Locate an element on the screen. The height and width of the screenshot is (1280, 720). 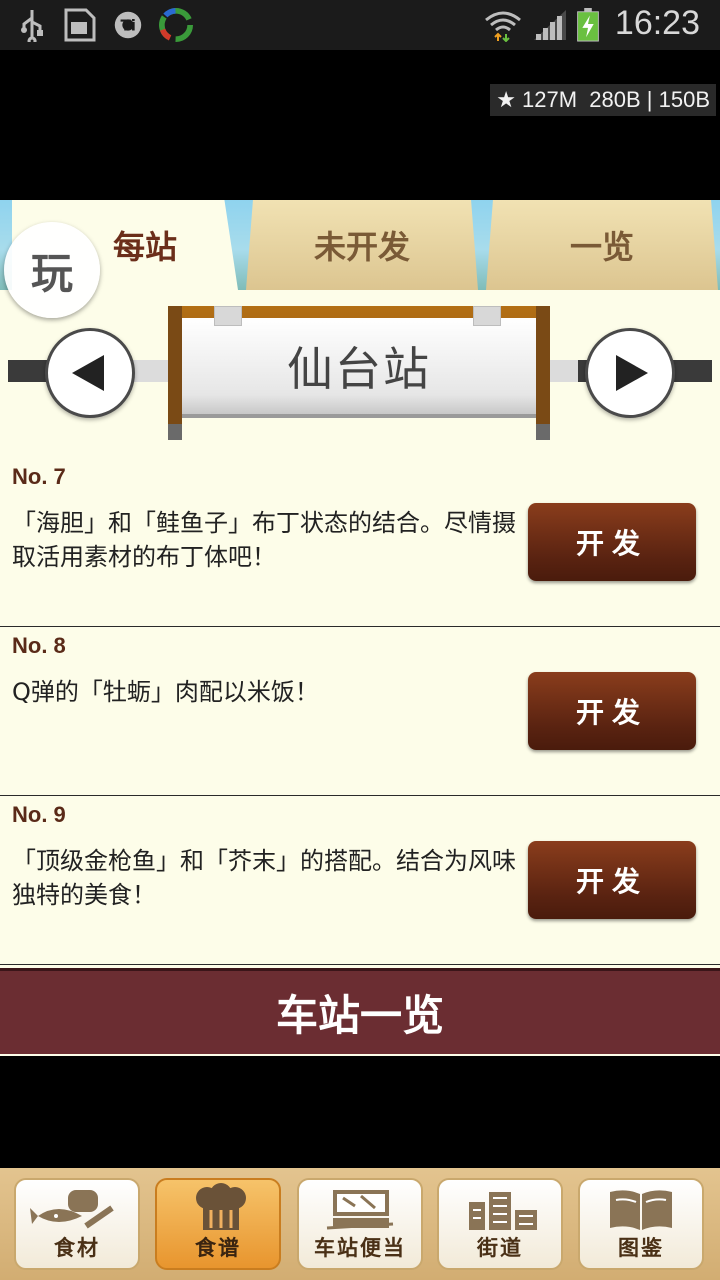
tab-label: 一览 is located at coordinates (601, 247).